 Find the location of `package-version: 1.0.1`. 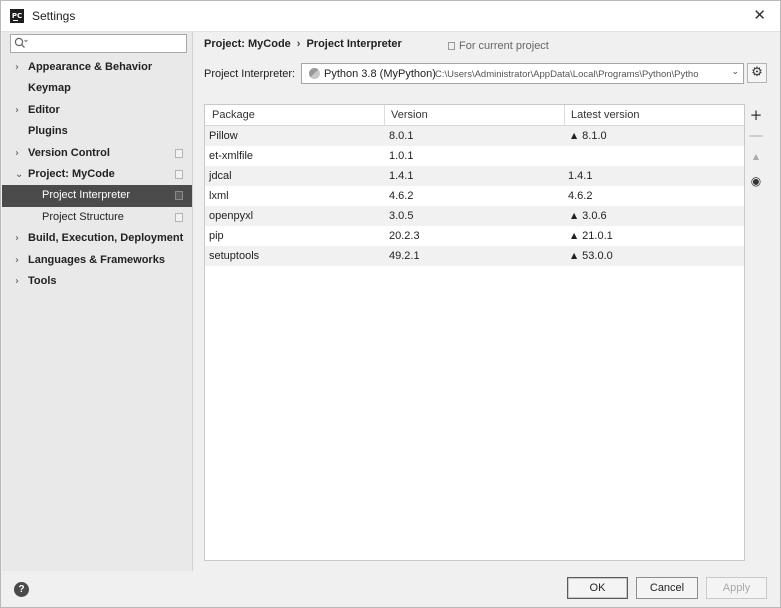

package-version: 1.0.1 is located at coordinates (401, 156).